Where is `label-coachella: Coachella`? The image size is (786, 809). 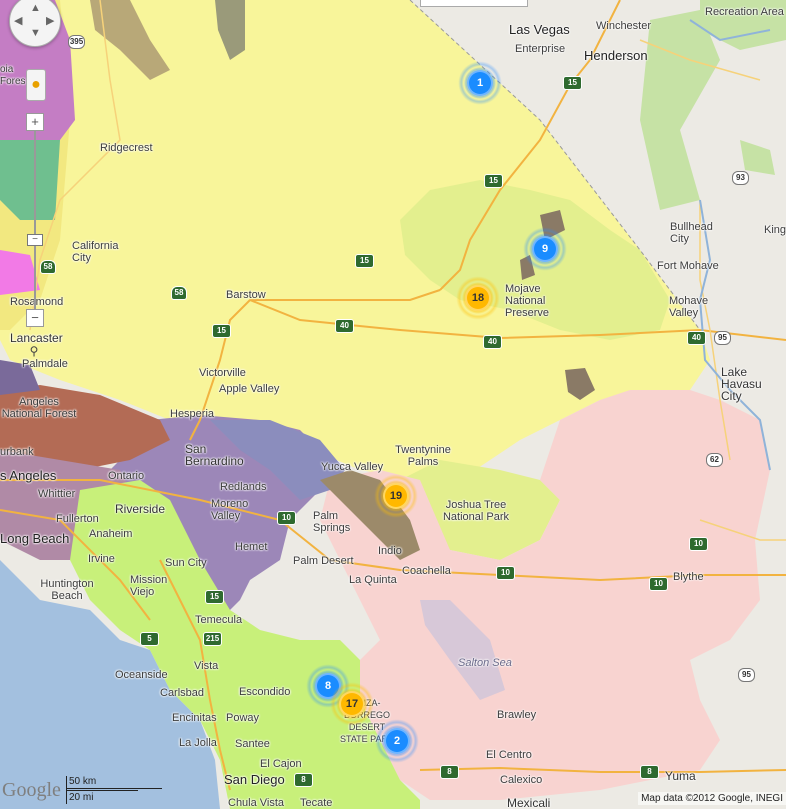
label-coachella: Coachella is located at coordinates (426, 571).